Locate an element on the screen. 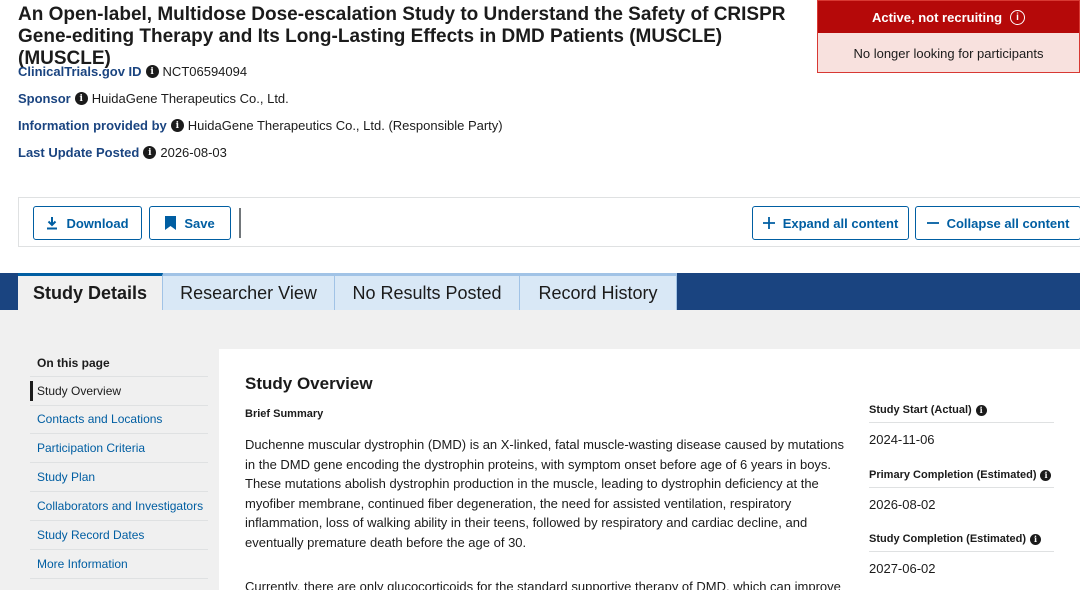 The height and width of the screenshot is (590, 1080). plus-icon is located at coordinates (768, 223).